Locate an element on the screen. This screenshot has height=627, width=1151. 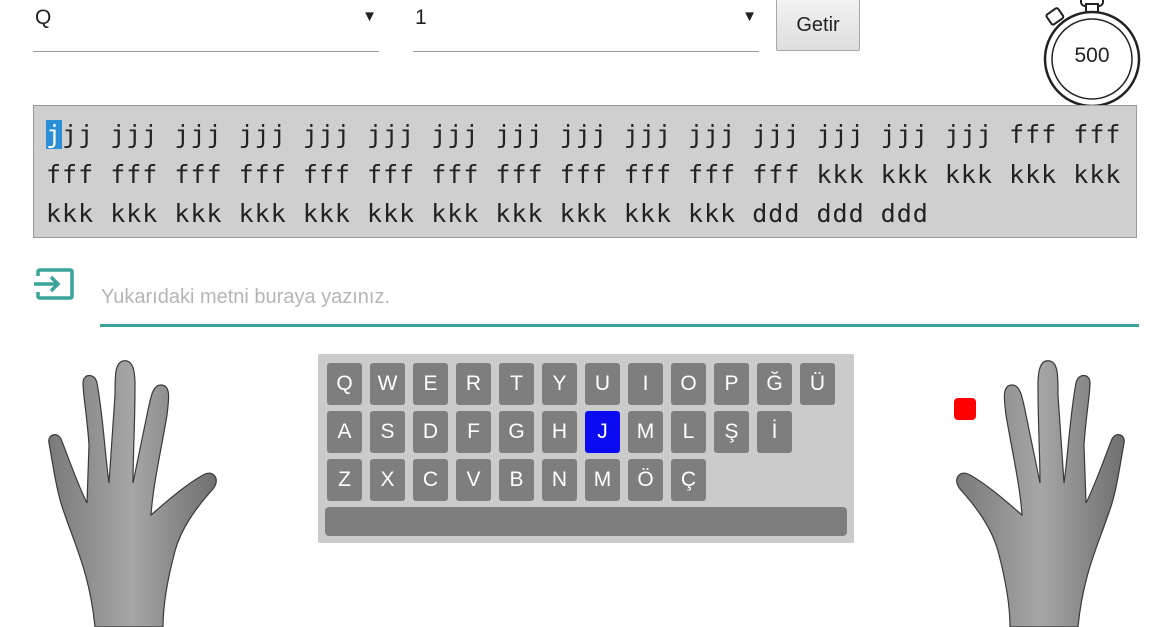
key-l: L is located at coordinates (688, 432).